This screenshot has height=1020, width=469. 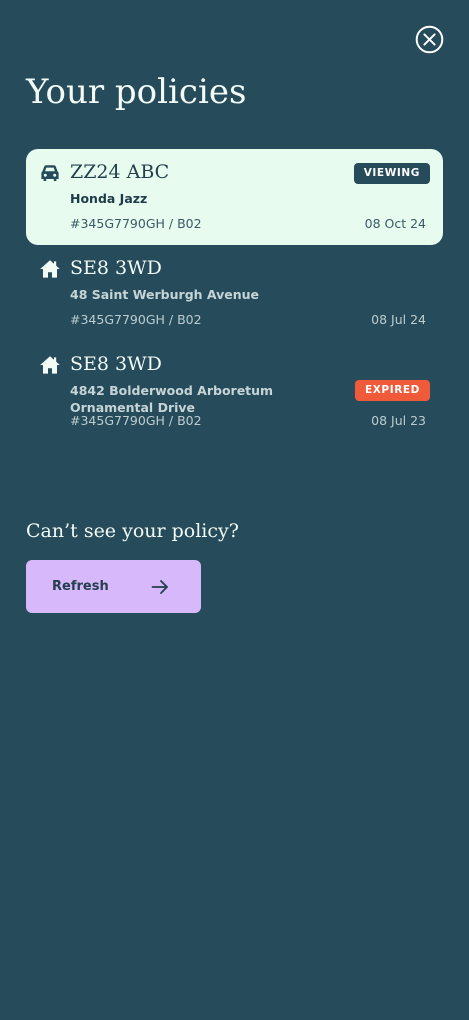 What do you see at coordinates (395, 223) in the screenshot?
I see `policy-date: 08 Oct 24` at bounding box center [395, 223].